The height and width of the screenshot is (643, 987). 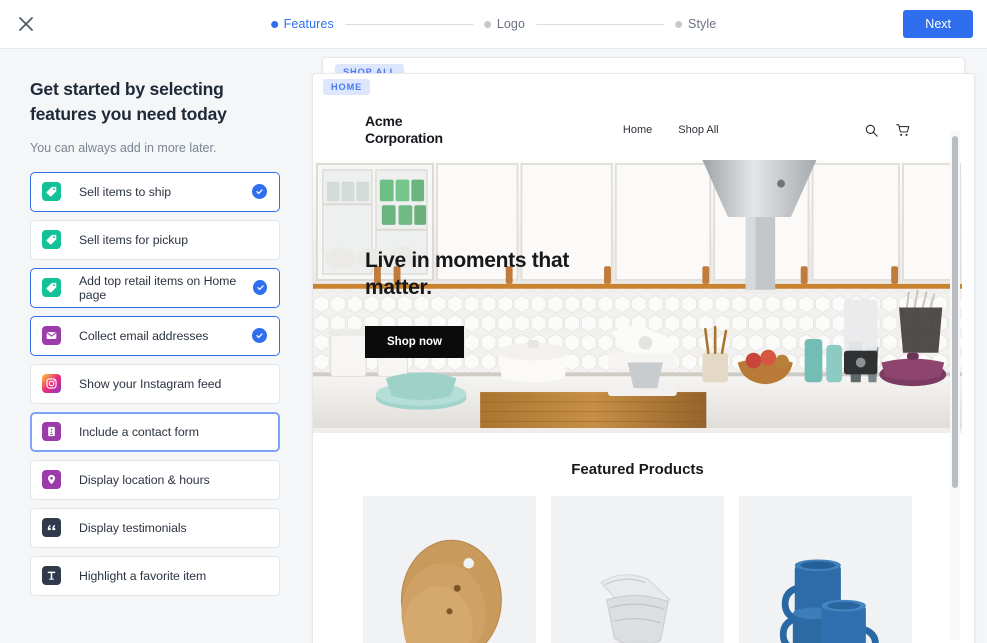 I want to click on step-dot-logo, so click(x=487, y=24).